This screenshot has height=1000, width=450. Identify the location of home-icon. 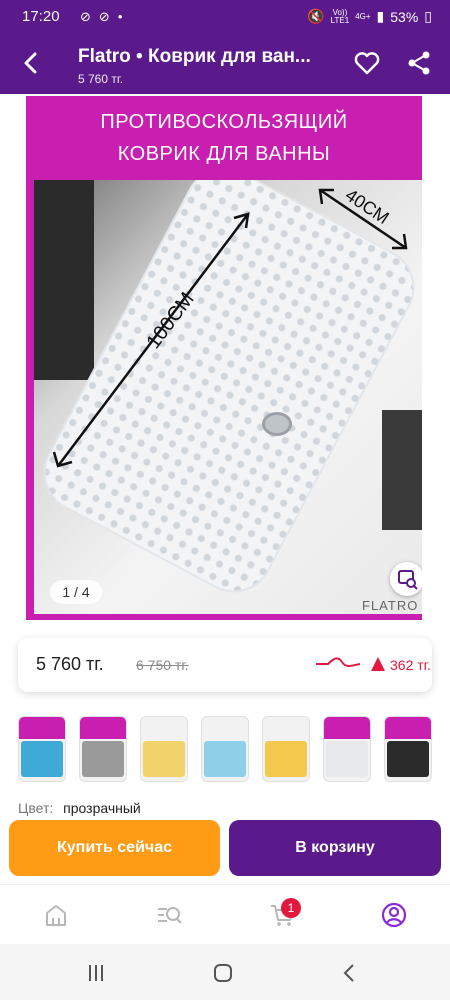
(56, 915).